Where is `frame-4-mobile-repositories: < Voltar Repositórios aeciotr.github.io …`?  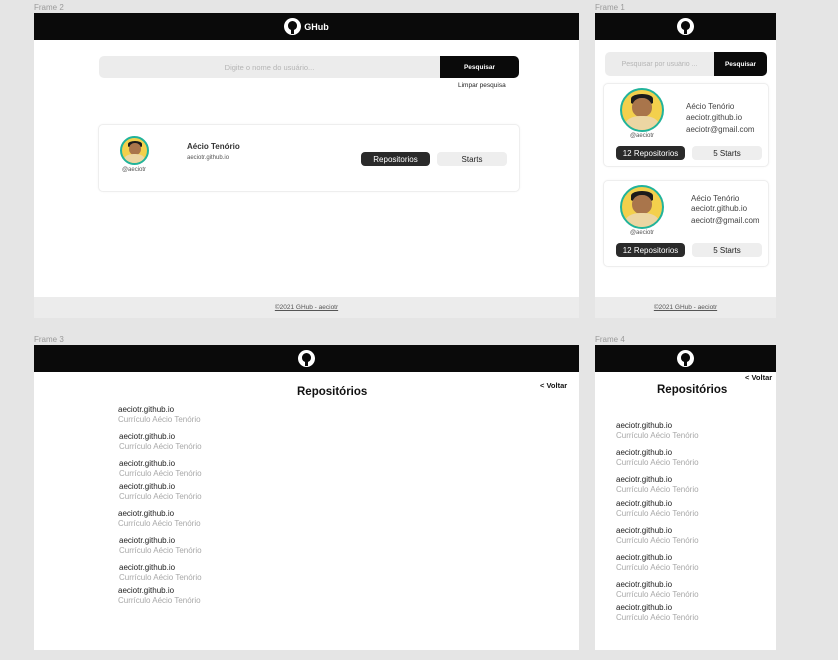
frame-4-mobile-repositories: < Voltar Repositórios aeciotr.github.io … is located at coordinates (685, 497).